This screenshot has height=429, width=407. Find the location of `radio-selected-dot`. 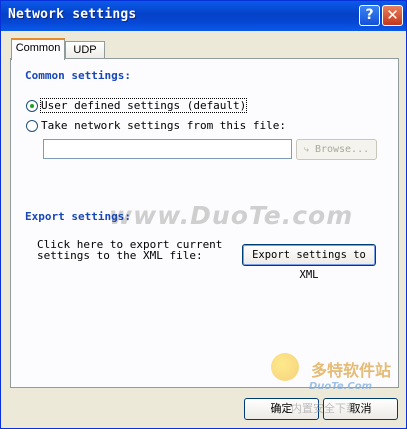

radio-selected-dot is located at coordinates (32, 106).